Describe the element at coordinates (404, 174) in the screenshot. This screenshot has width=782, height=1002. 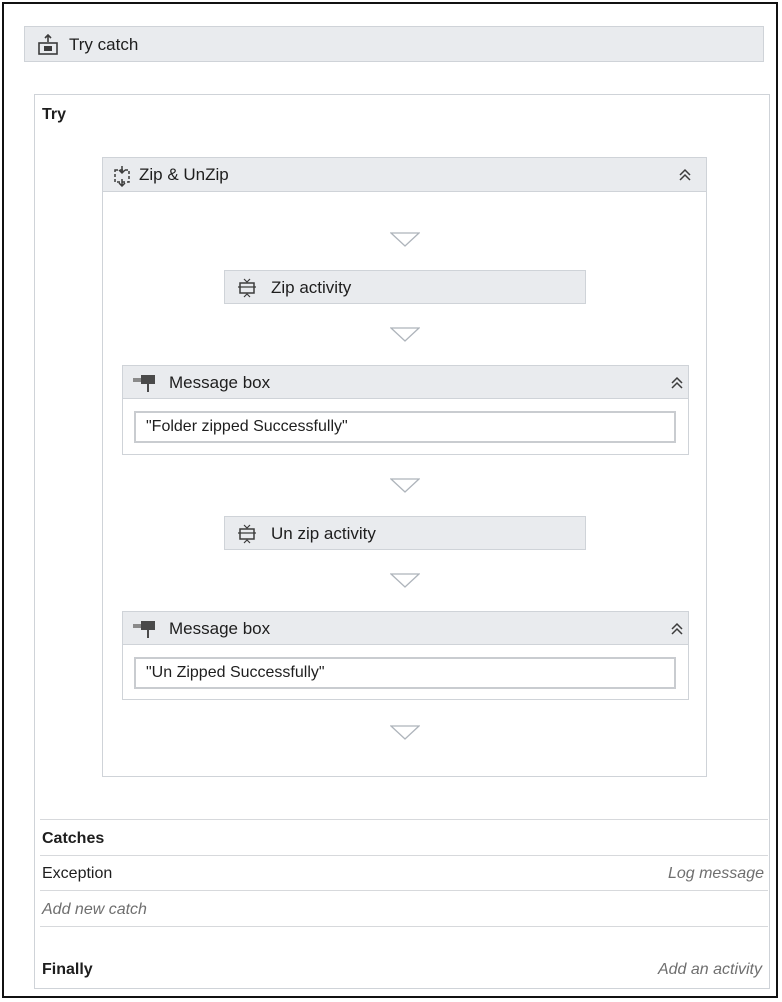
I see `sequence-header: Zip & UnZip` at that location.